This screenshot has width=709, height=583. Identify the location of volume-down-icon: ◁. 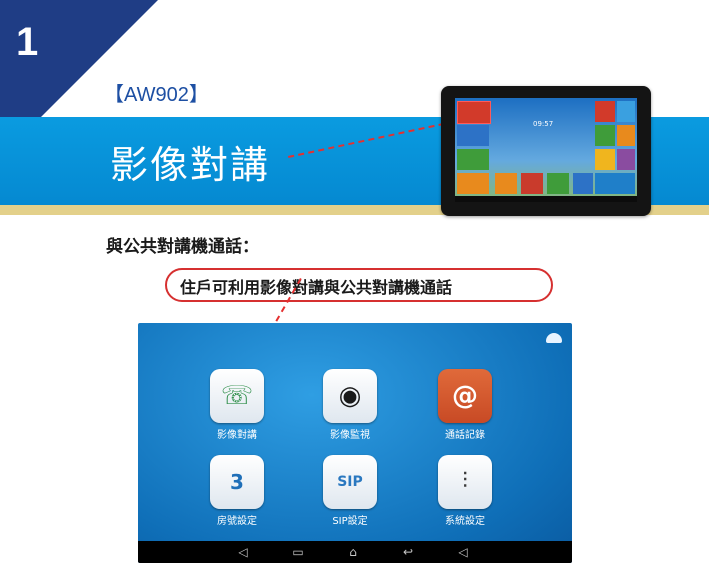
(243, 552).